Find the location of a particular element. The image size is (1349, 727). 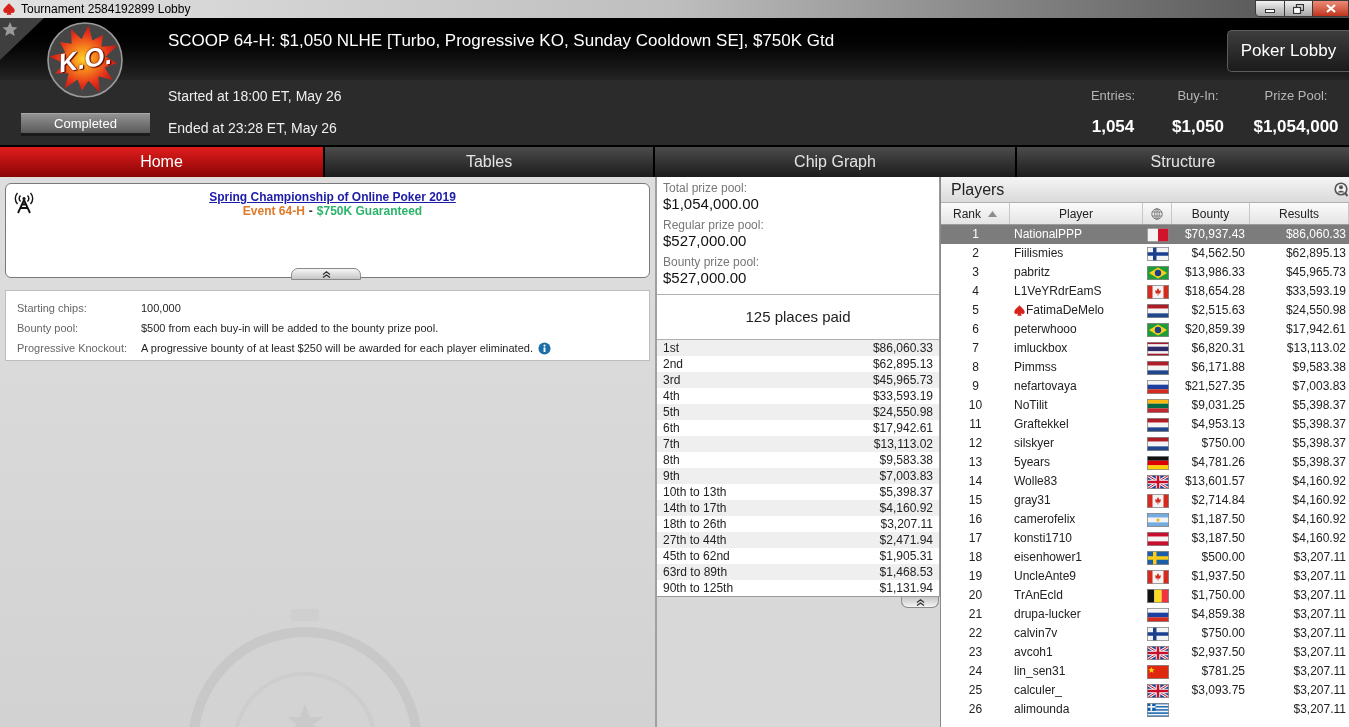

minimize-button is located at coordinates (1270, 8).